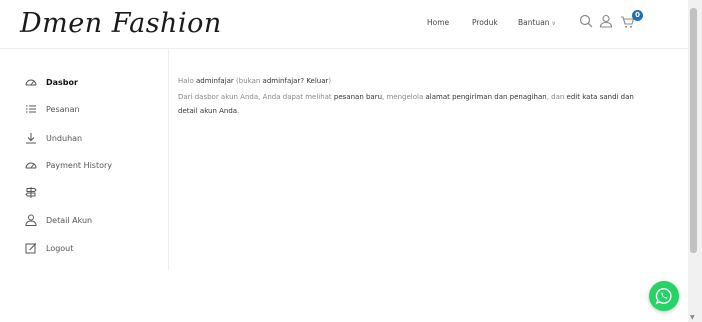 This screenshot has height=322, width=702. I want to click on sidebar-item-logout: Logout, so click(48, 248).